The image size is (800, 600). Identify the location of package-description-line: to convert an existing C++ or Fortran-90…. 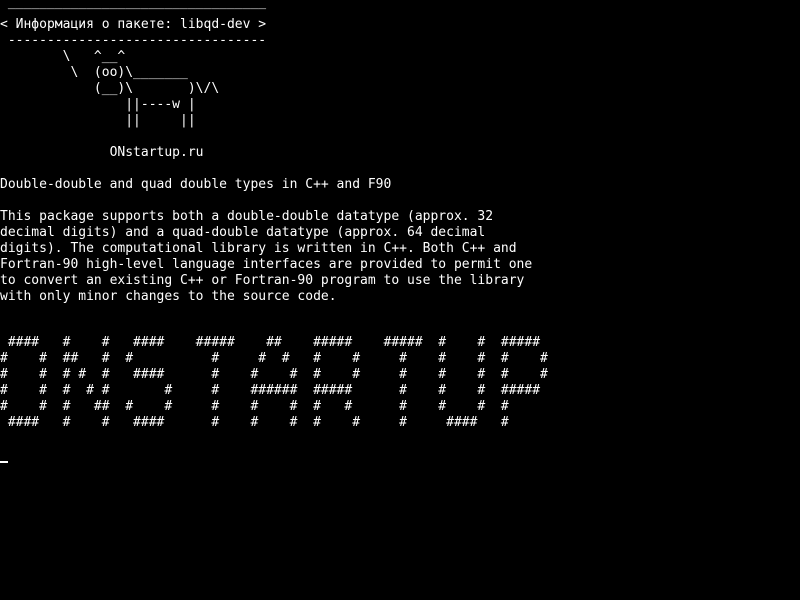
(262, 280).